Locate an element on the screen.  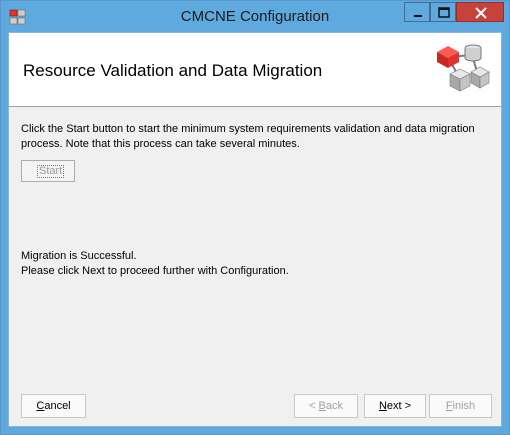
minimize-button is located at coordinates (417, 12).